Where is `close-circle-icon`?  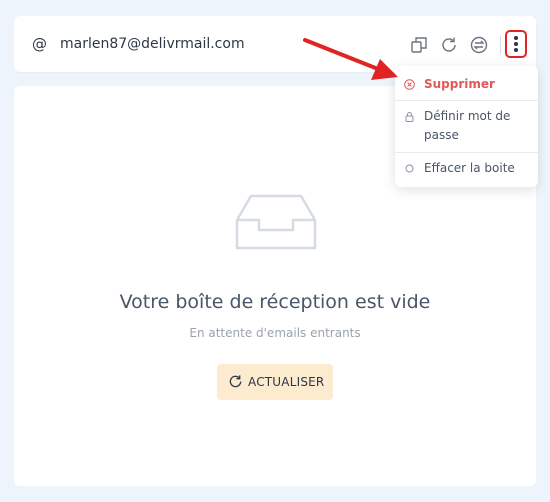
close-circle-icon is located at coordinates (409, 84).